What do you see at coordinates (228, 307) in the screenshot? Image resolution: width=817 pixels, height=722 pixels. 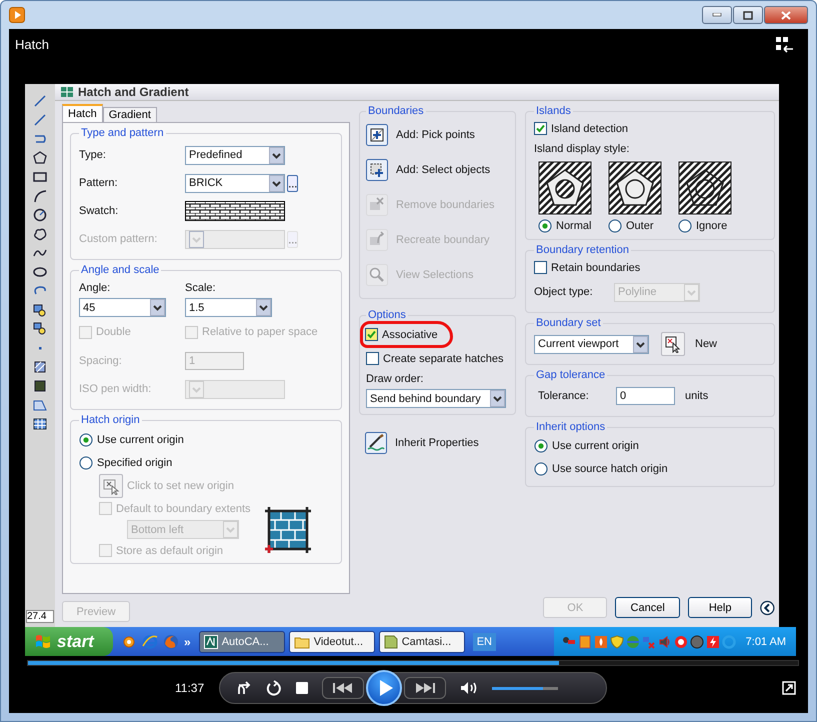 I see `scale-dropdown: 1.5` at bounding box center [228, 307].